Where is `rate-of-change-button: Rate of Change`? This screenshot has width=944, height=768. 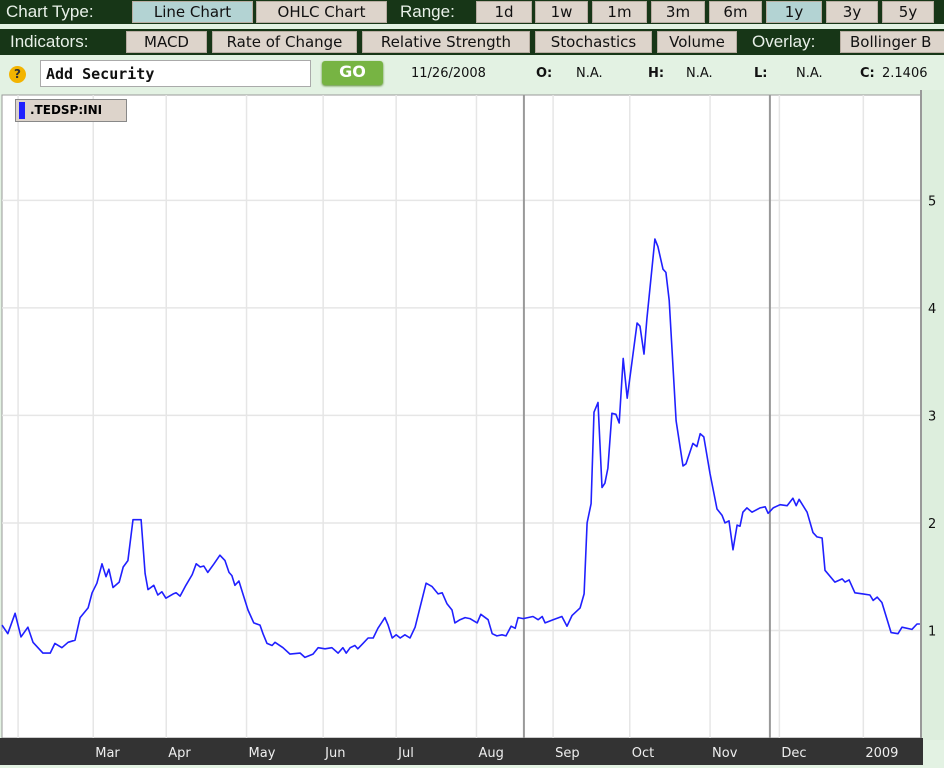 rate-of-change-button: Rate of Change is located at coordinates (284, 42).